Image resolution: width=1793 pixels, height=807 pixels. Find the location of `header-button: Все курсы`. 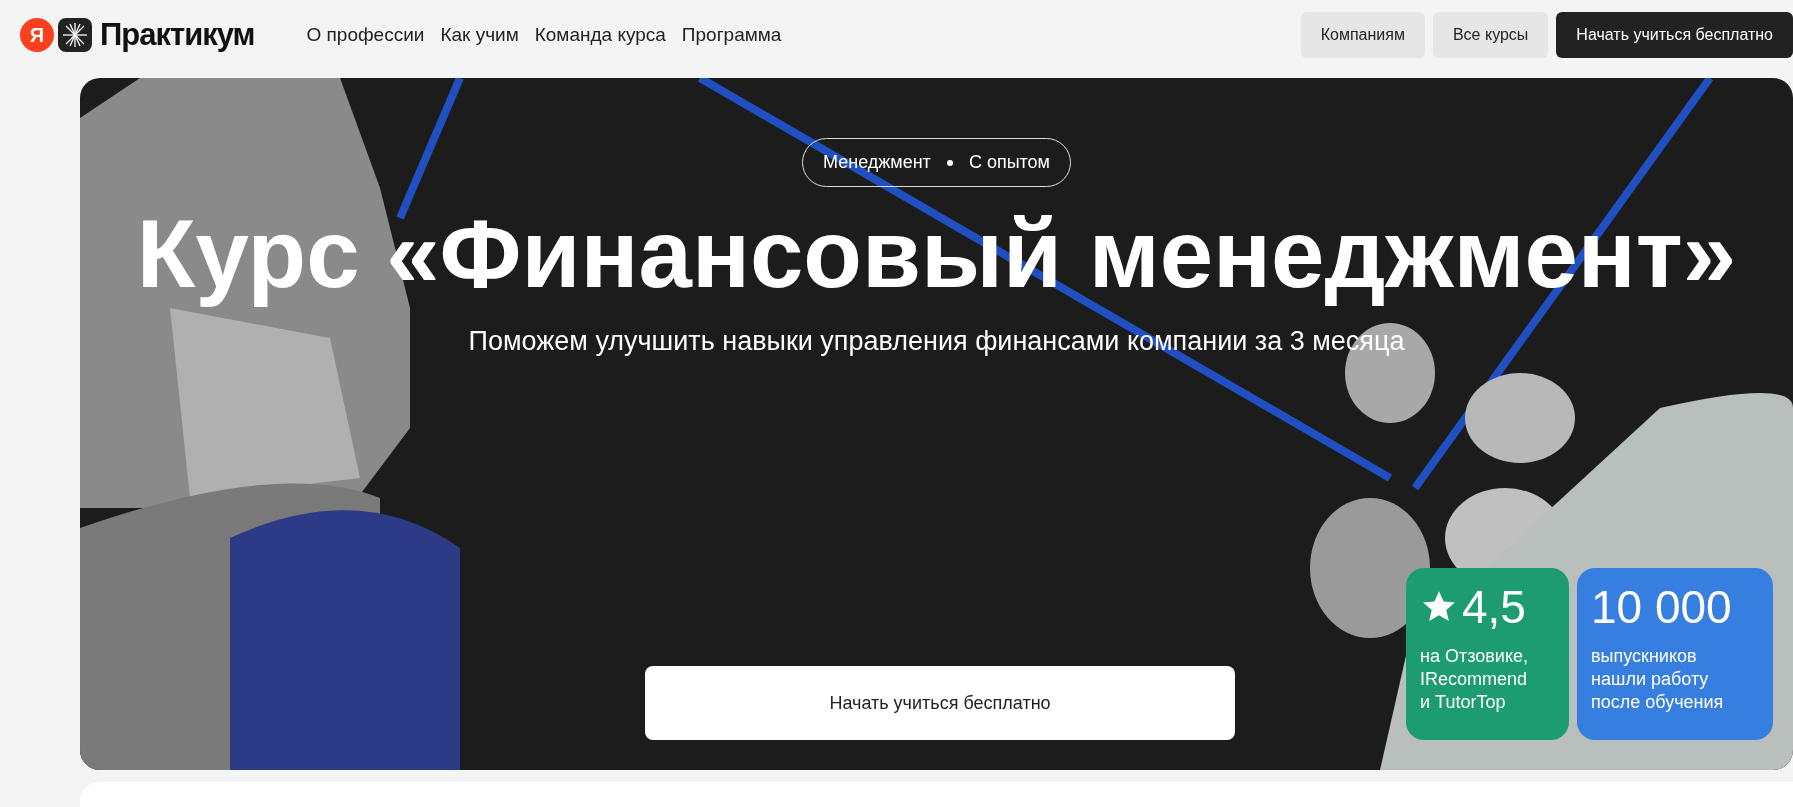

header-button: Все курсы is located at coordinates (1490, 35).